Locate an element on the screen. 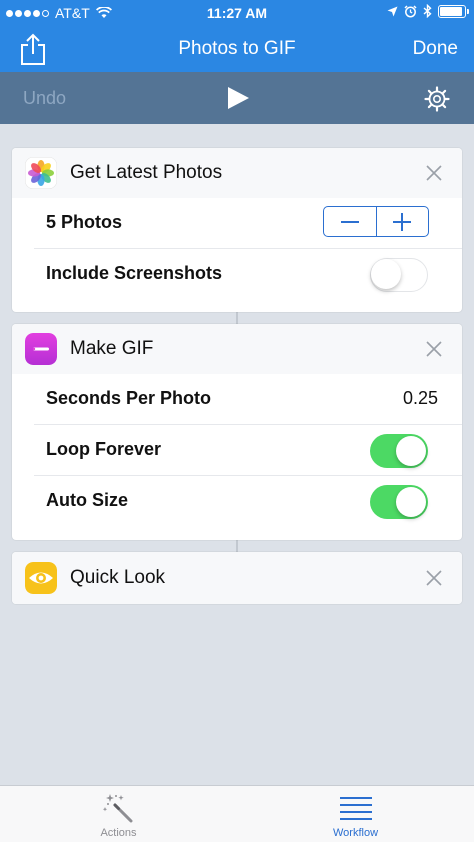 The image size is (474, 842). include-screenshots-label: Include Screenshots is located at coordinates (134, 273).